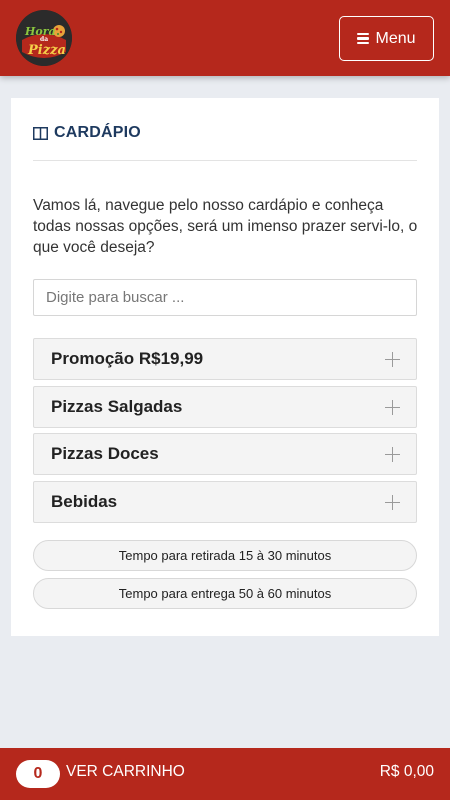 Image resolution: width=450 pixels, height=800 pixels. What do you see at coordinates (38, 774) in the screenshot?
I see `cart-count-badge: 0` at bounding box center [38, 774].